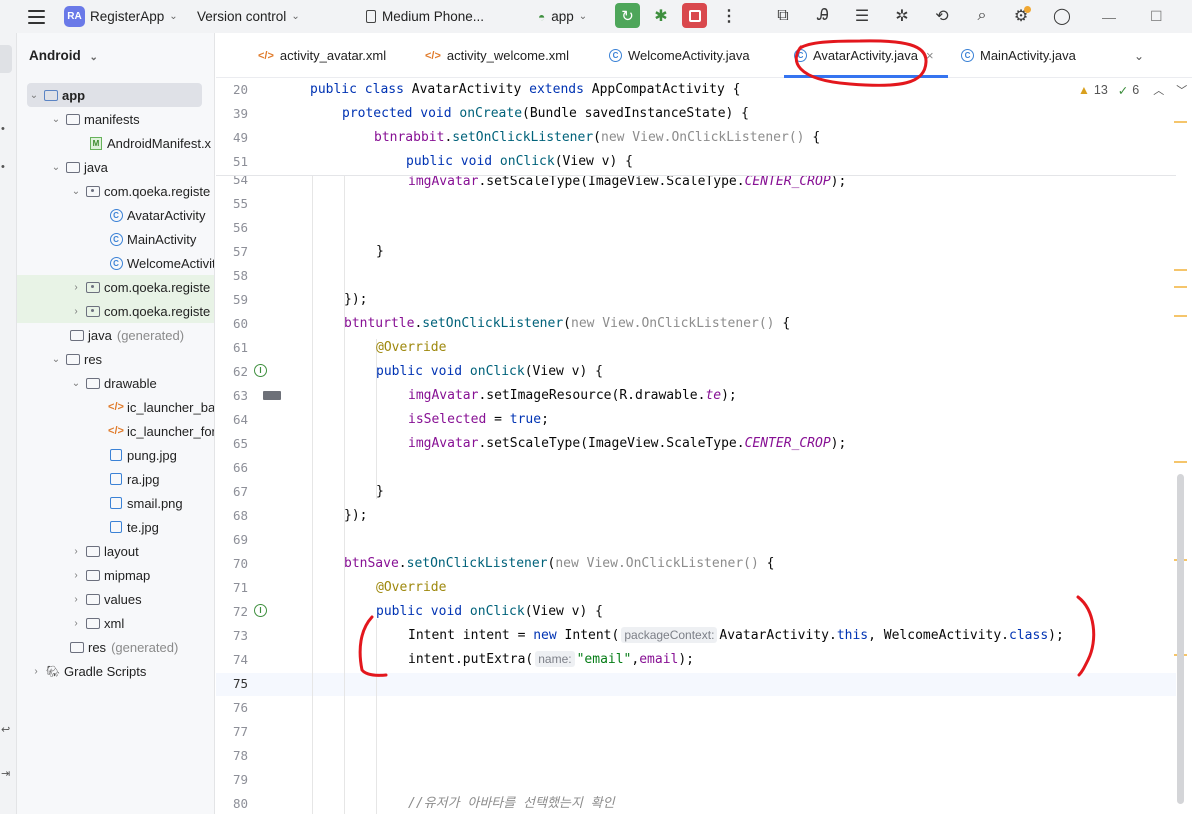 The height and width of the screenshot is (814, 1192). Describe the element at coordinates (497, 55) in the screenshot. I see `tab-activity-welcome-xml: </> activity_welcome.xml` at that location.